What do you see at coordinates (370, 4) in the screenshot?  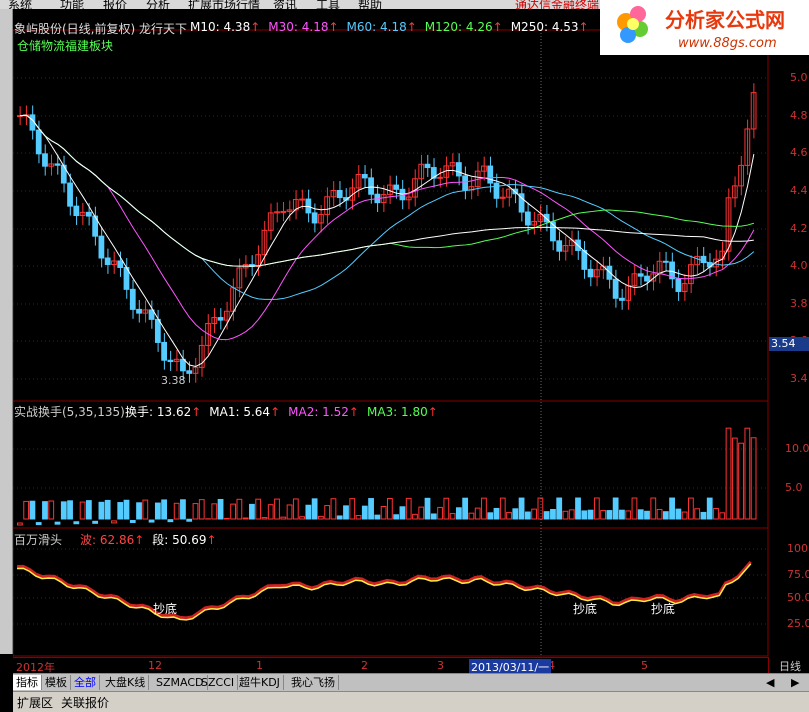 I see `menu-help: 帮助` at bounding box center [370, 4].